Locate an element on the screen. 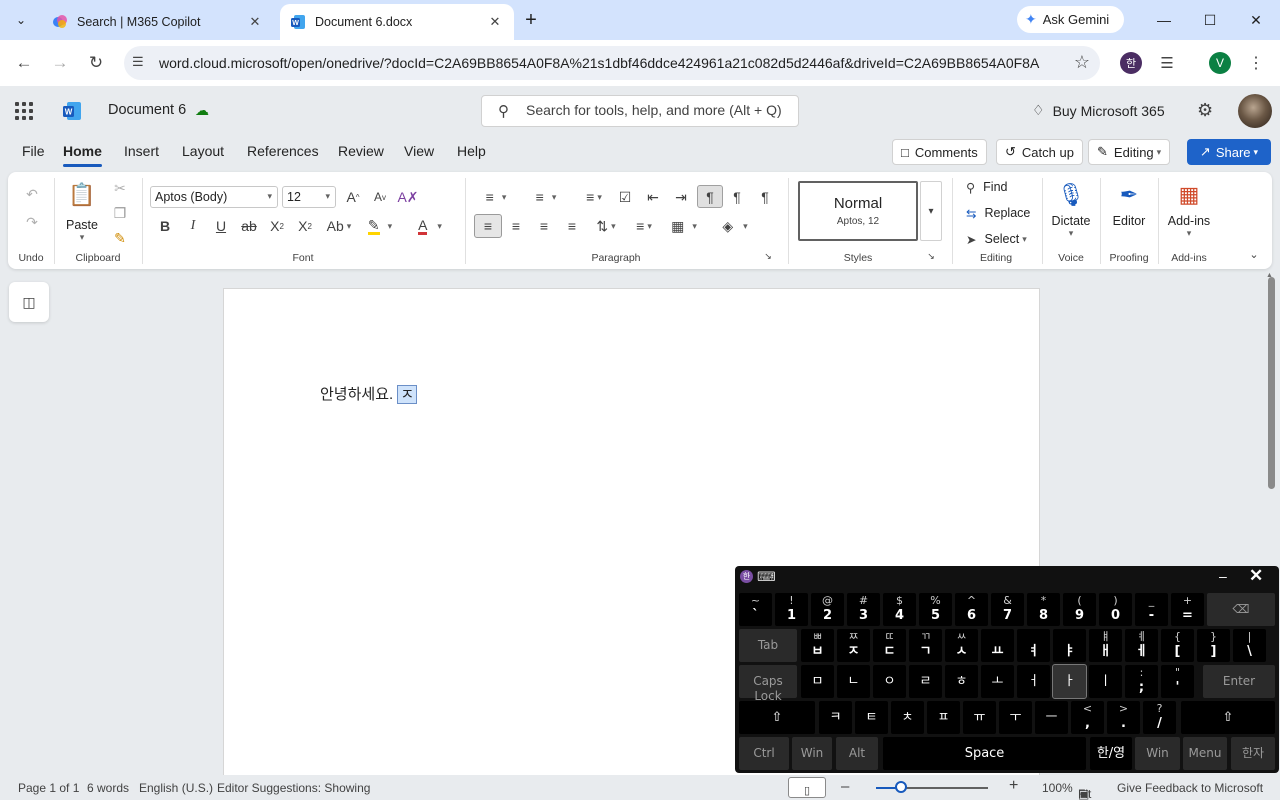  tab-review: Review is located at coordinates (361, 151).